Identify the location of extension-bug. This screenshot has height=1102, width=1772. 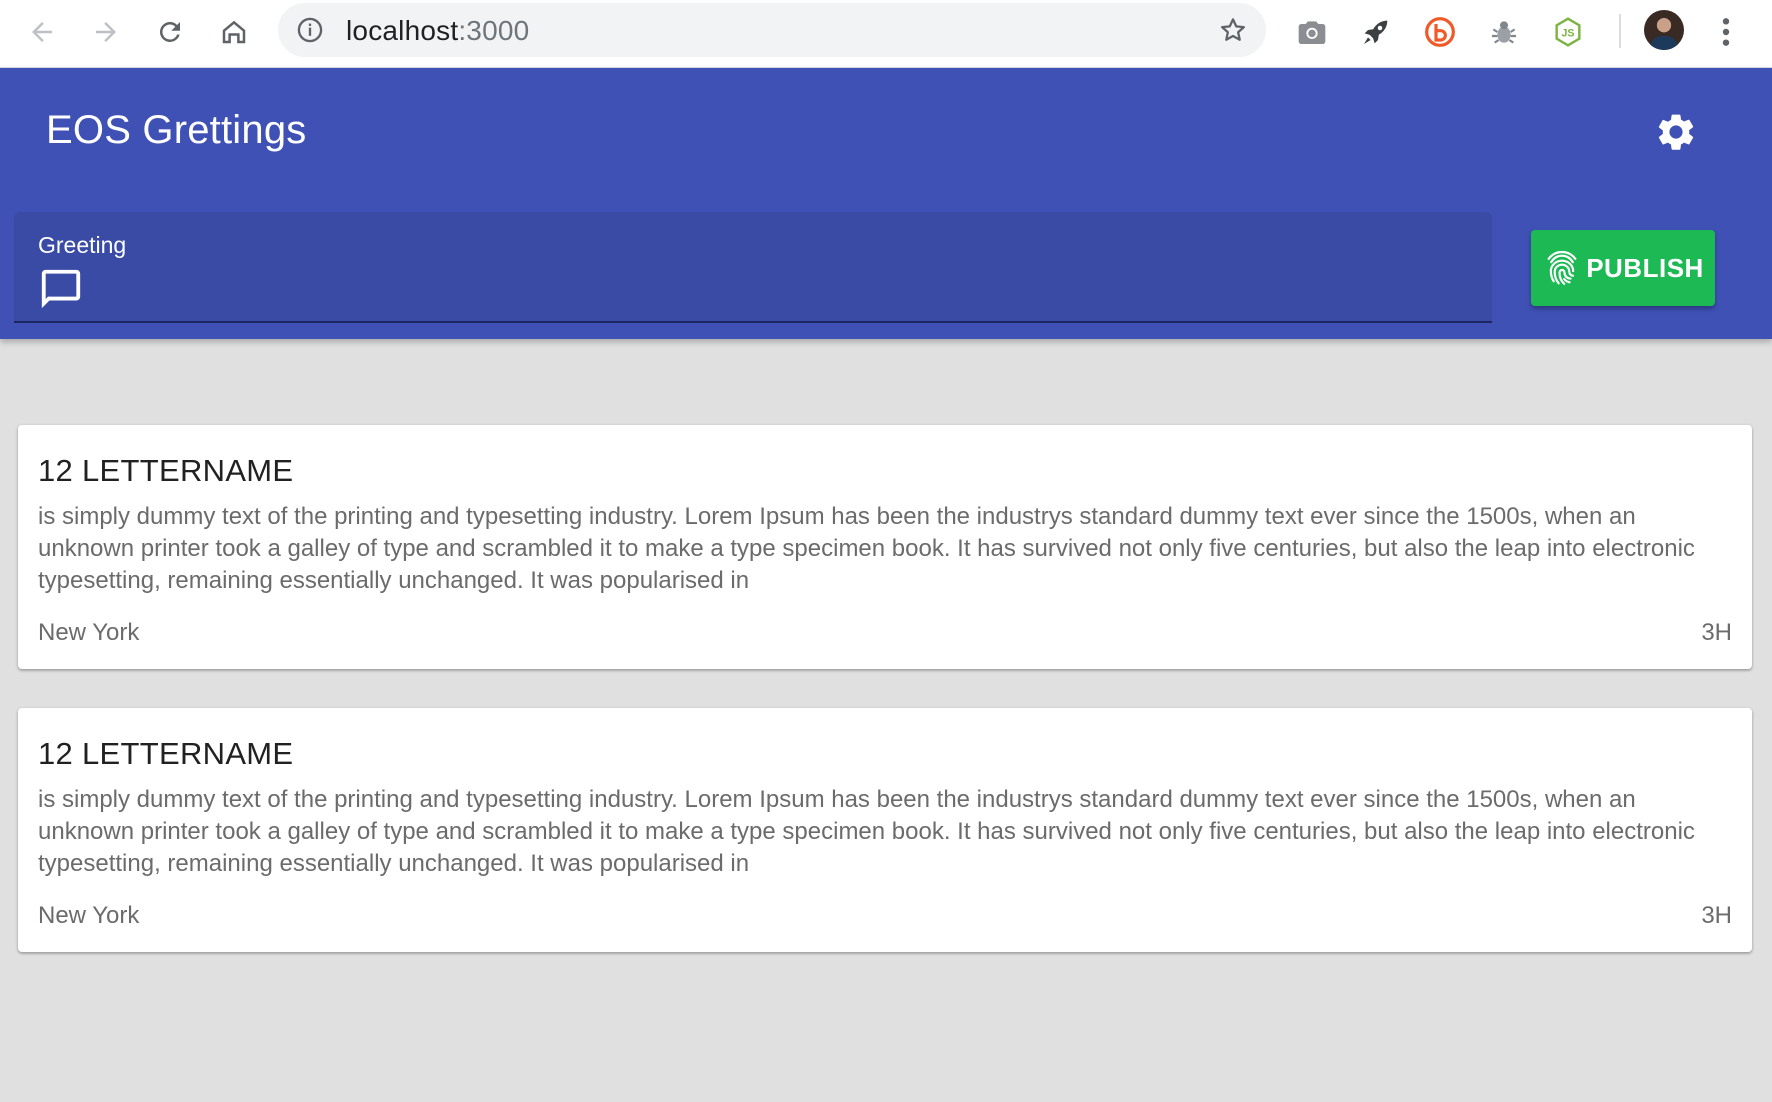
(1504, 32).